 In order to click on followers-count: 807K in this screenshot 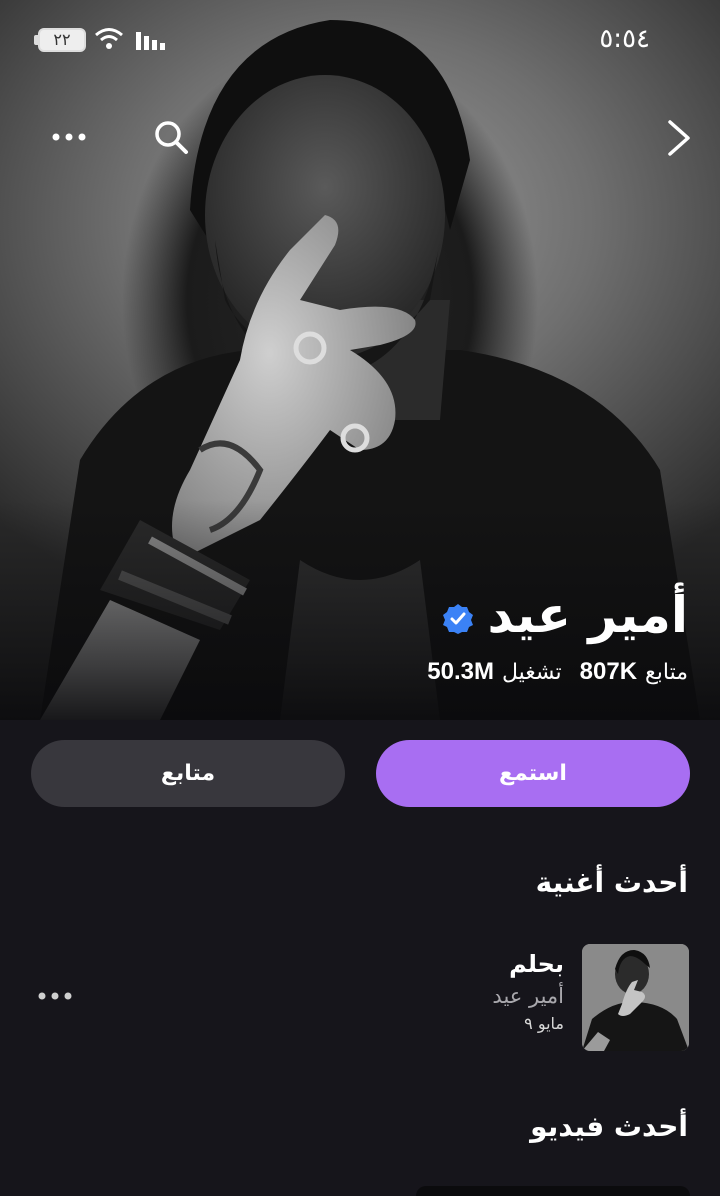, I will do `click(608, 671)`.